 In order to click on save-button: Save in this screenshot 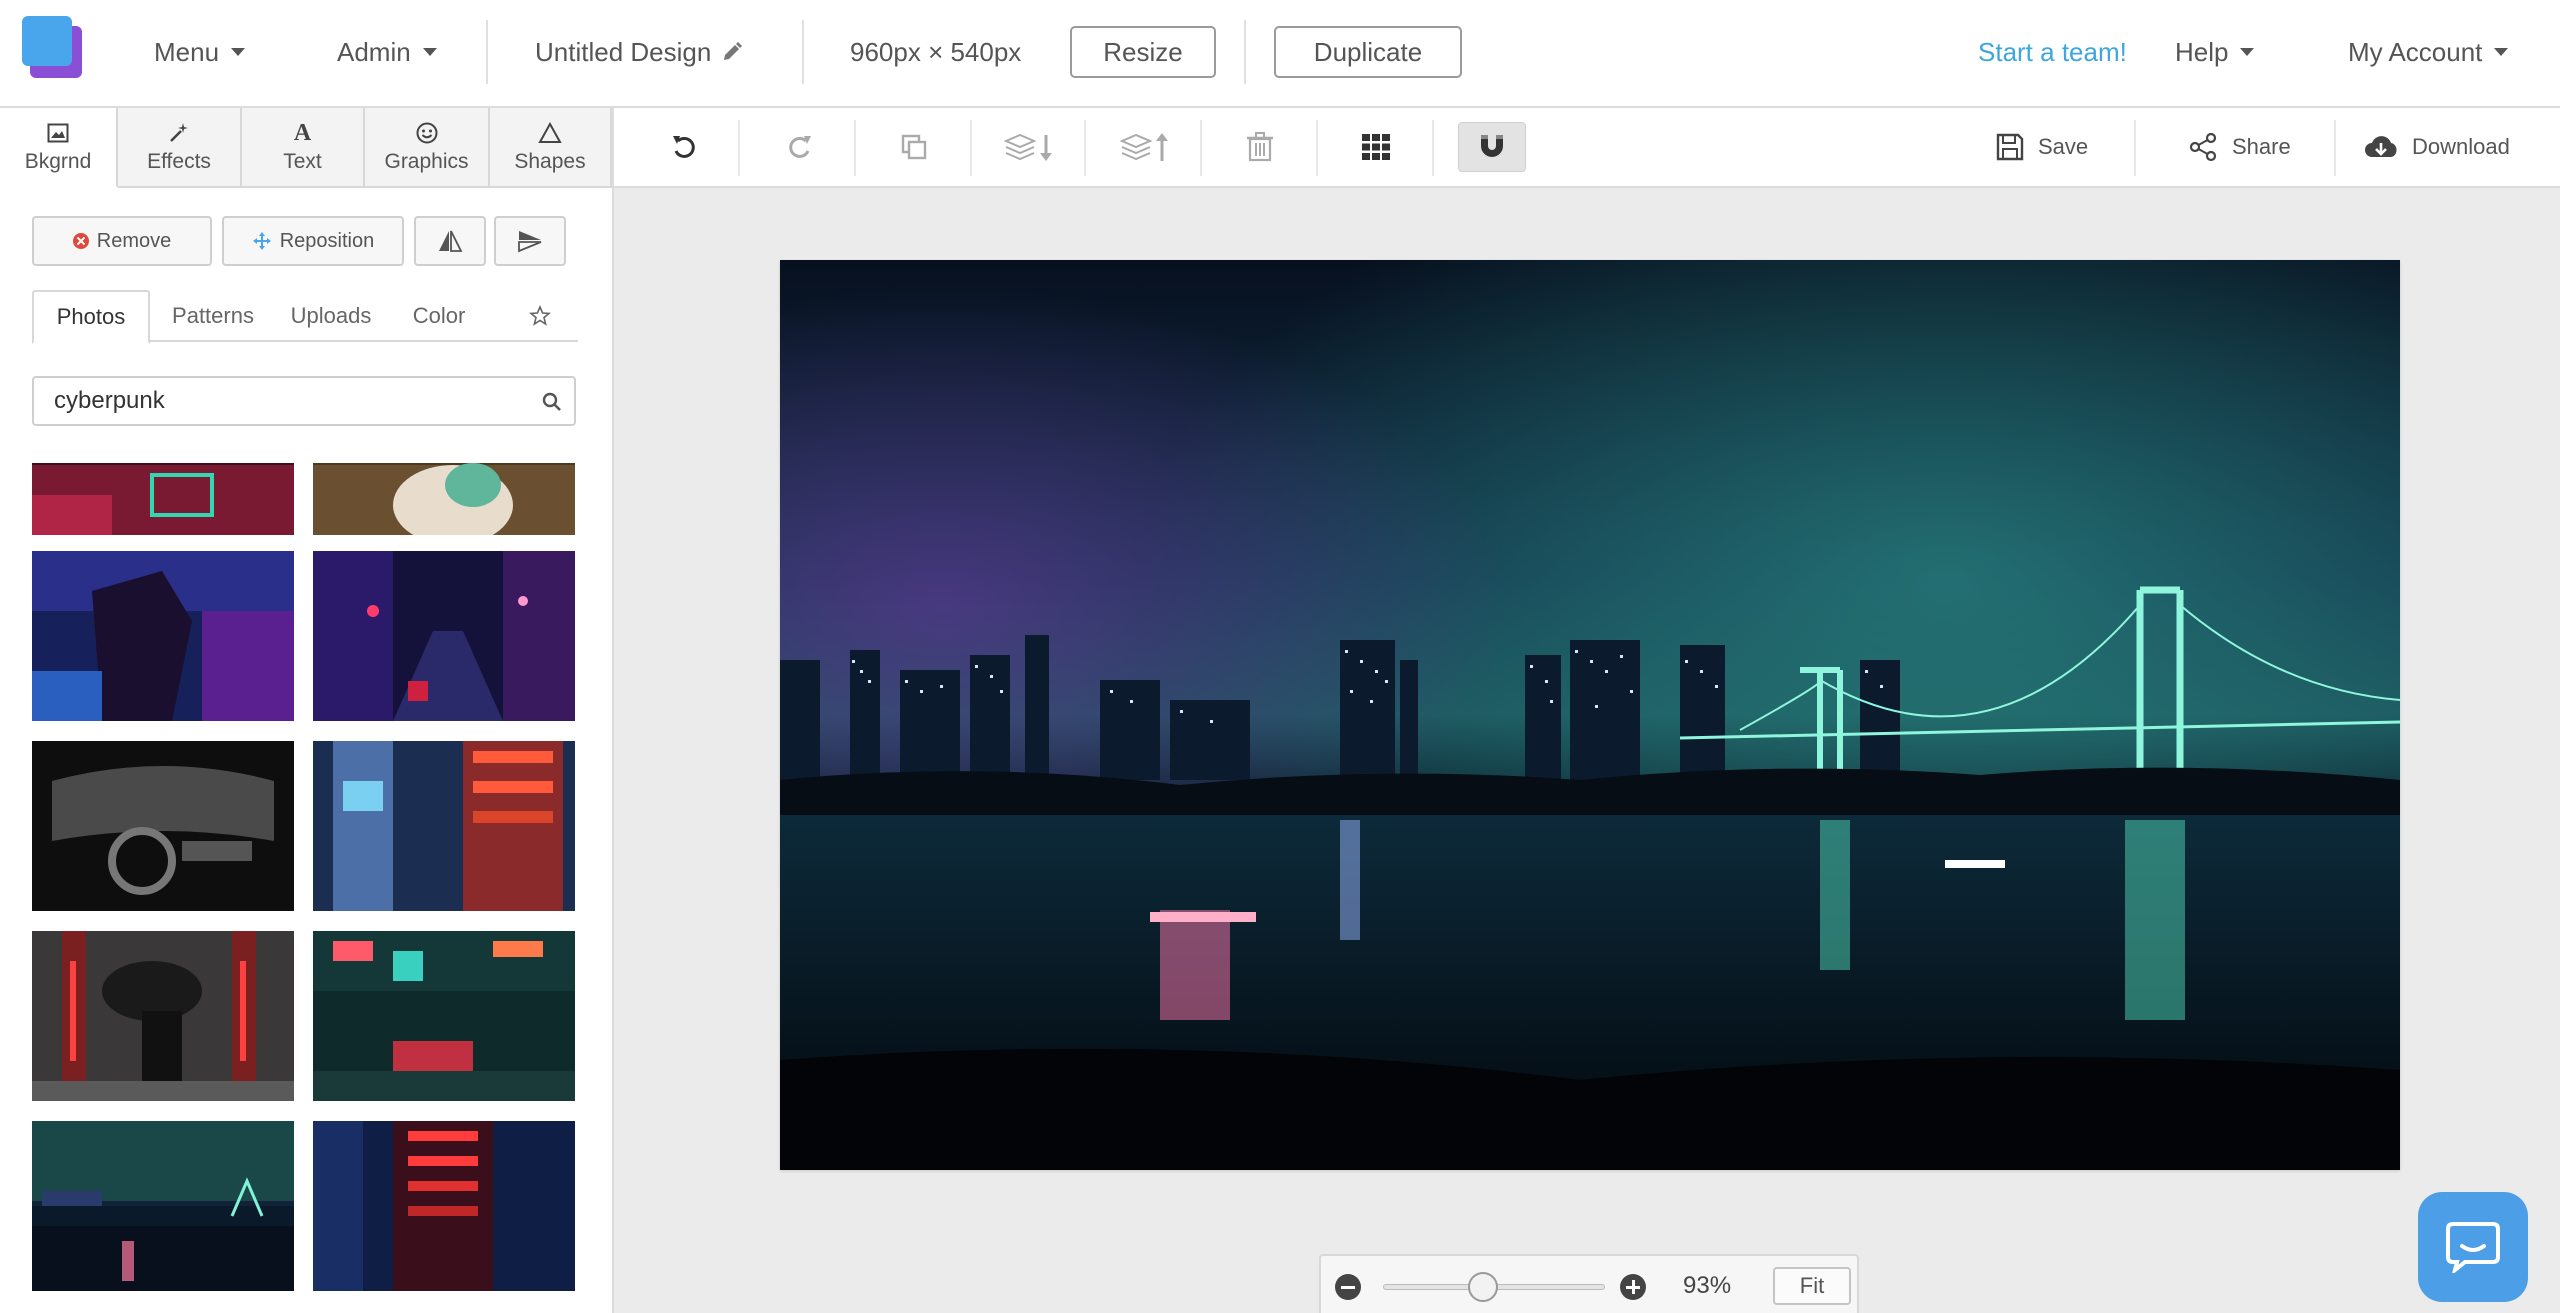, I will do `click(2042, 147)`.